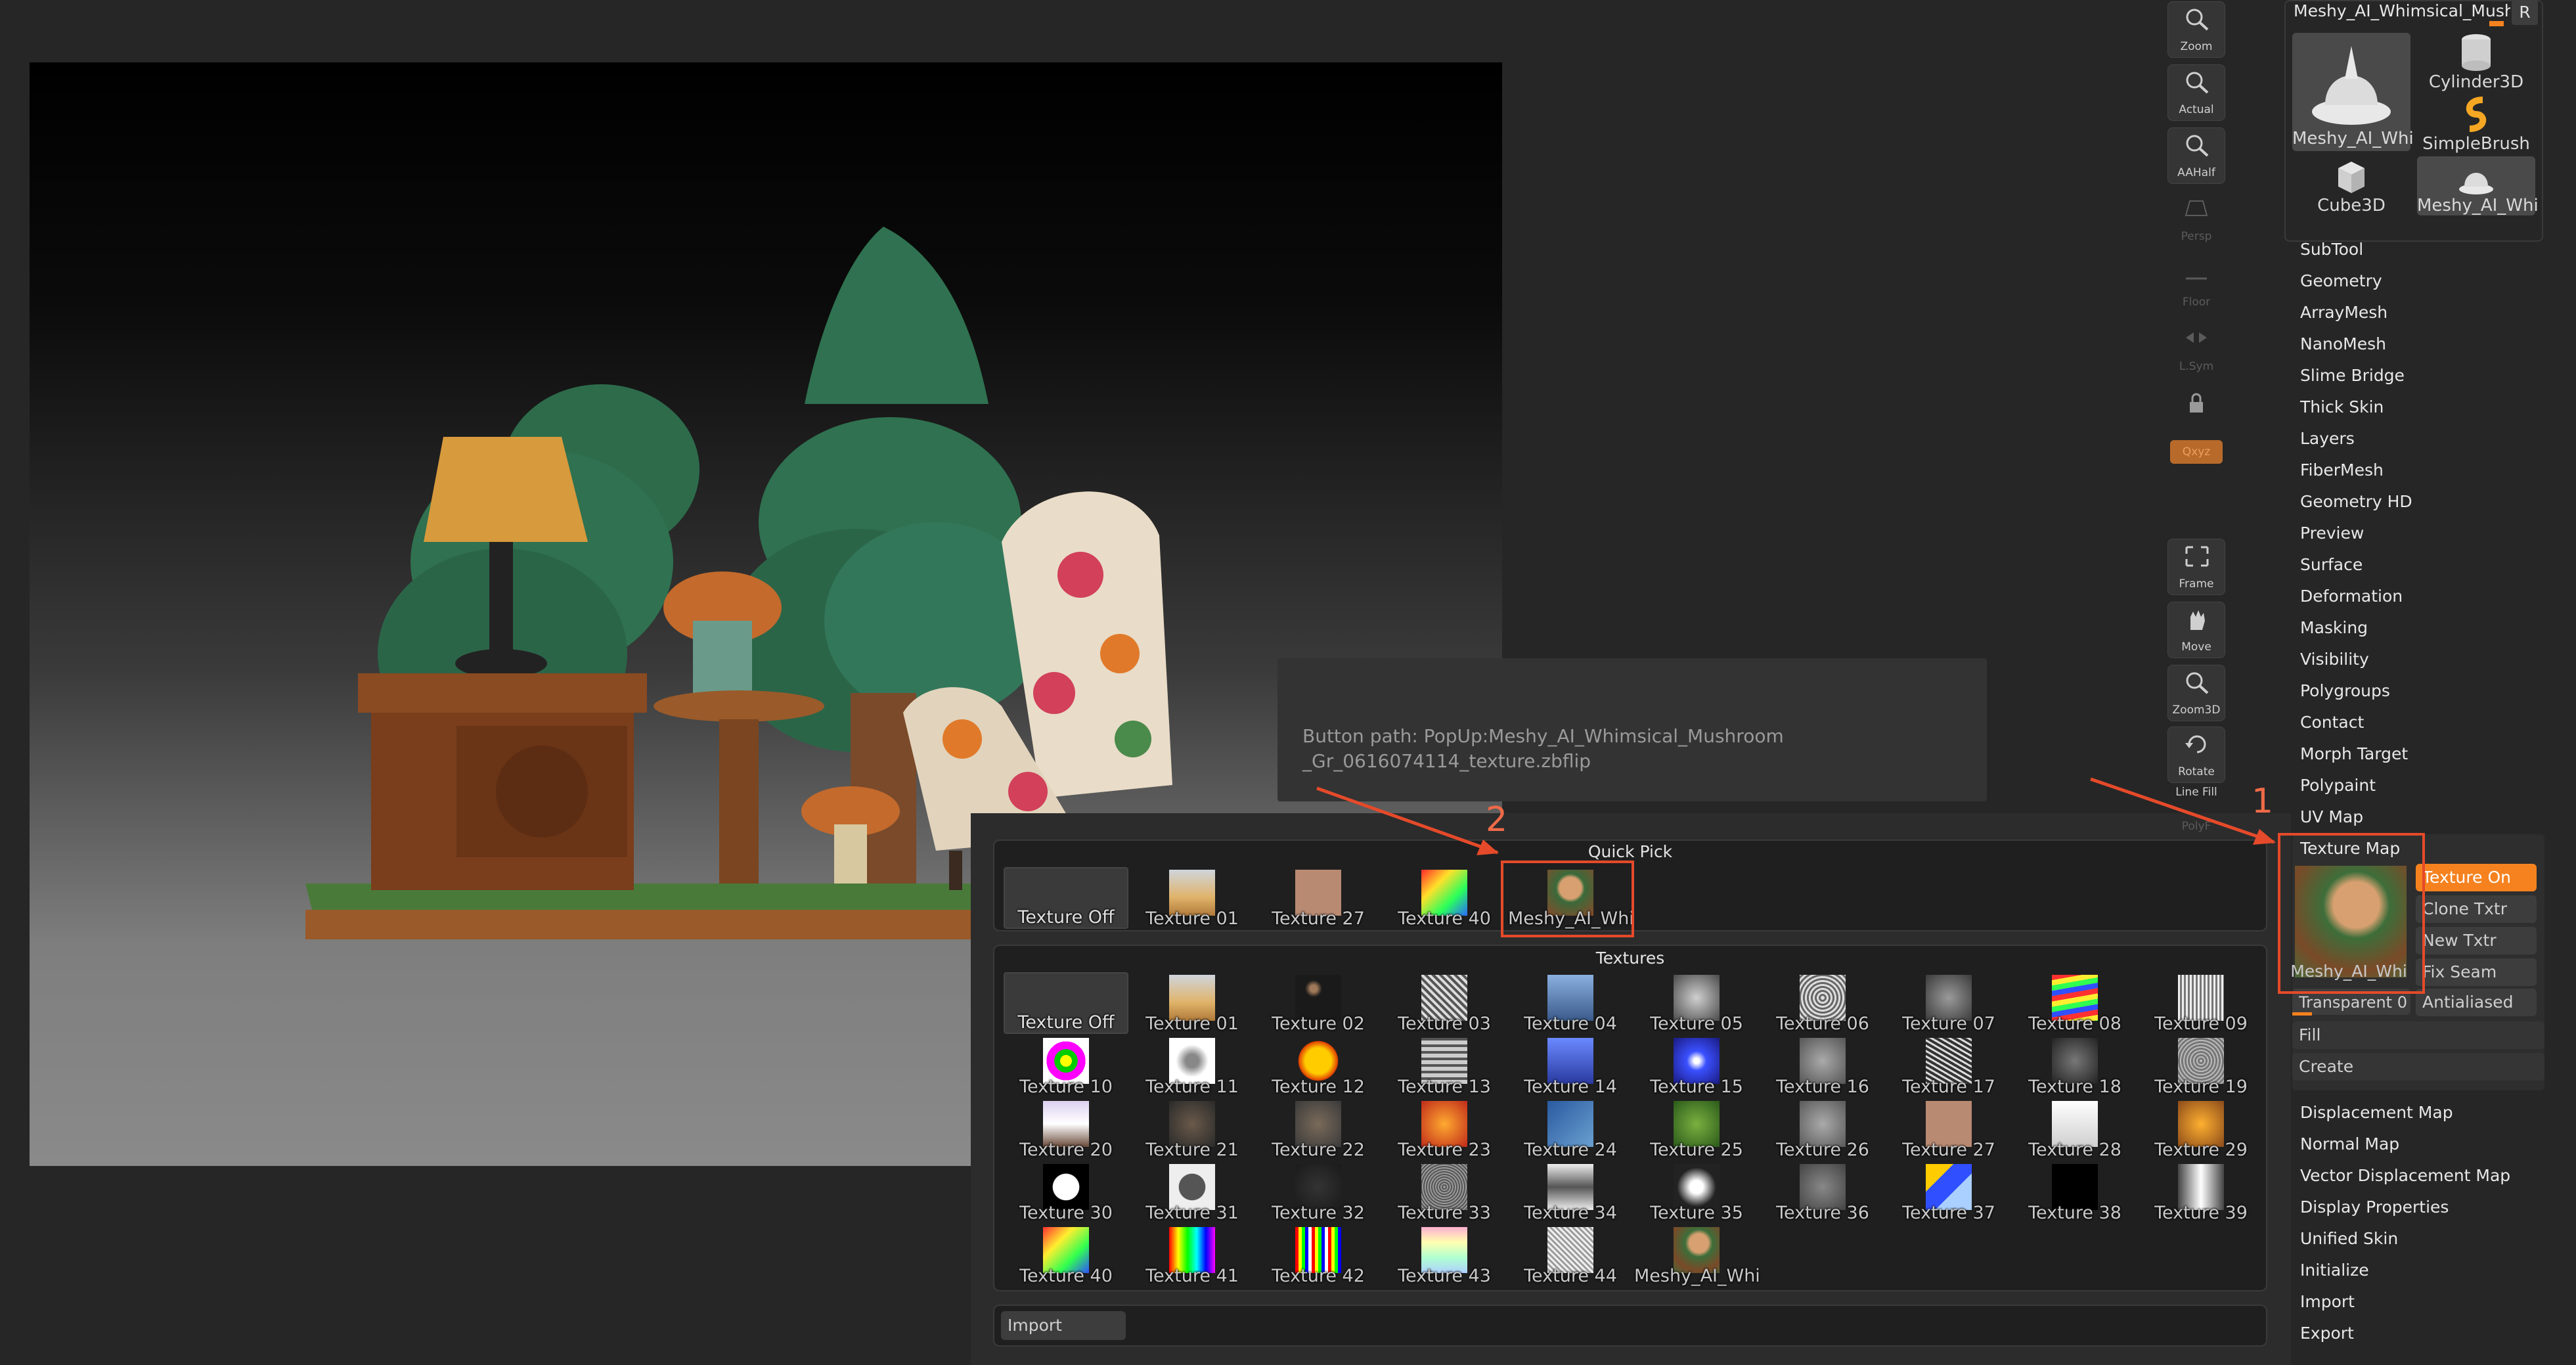 This screenshot has height=1365, width=2576. I want to click on menu-displacement-map: Displacement Map, so click(2376, 1112).